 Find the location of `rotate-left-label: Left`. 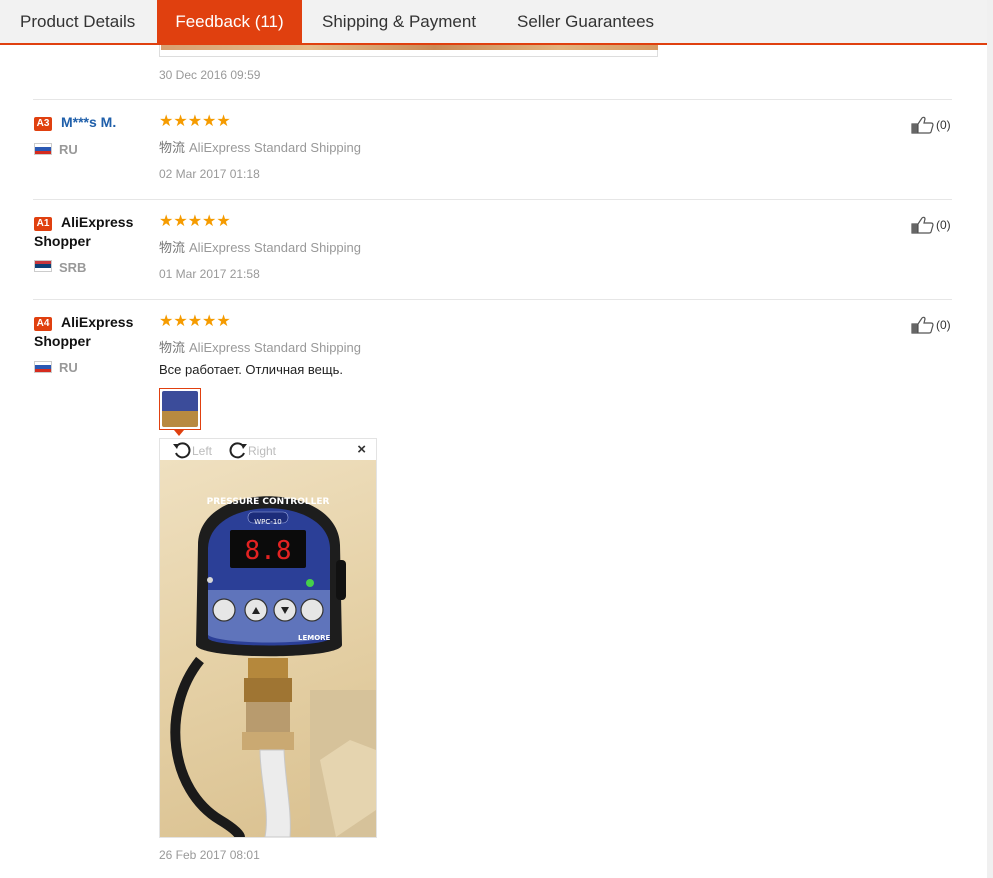

rotate-left-label: Left is located at coordinates (202, 451).